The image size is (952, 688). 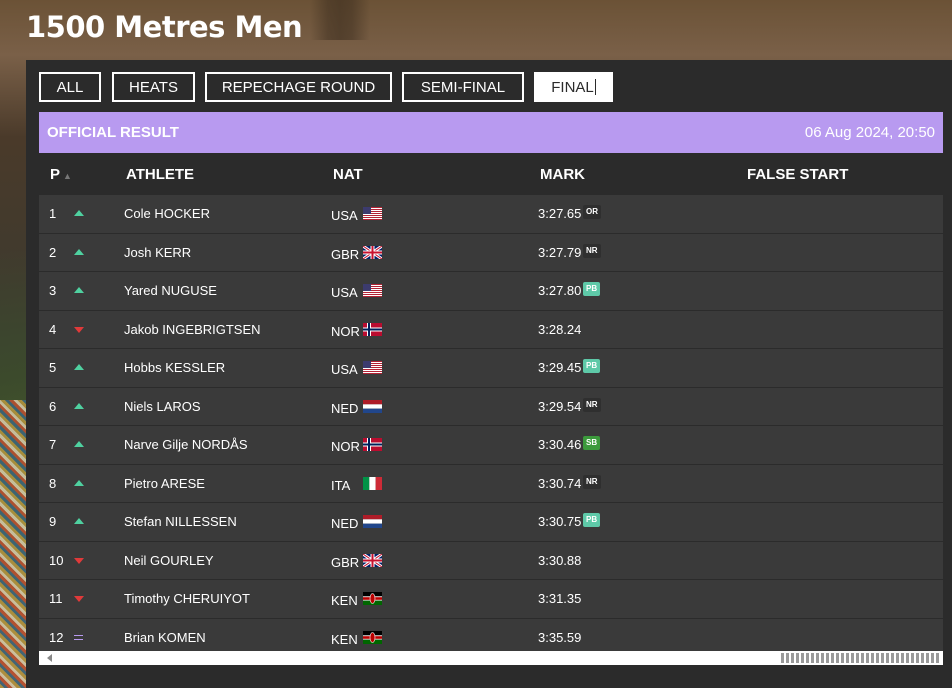 I want to click on column-header-position: P ▲, so click(x=61, y=174).